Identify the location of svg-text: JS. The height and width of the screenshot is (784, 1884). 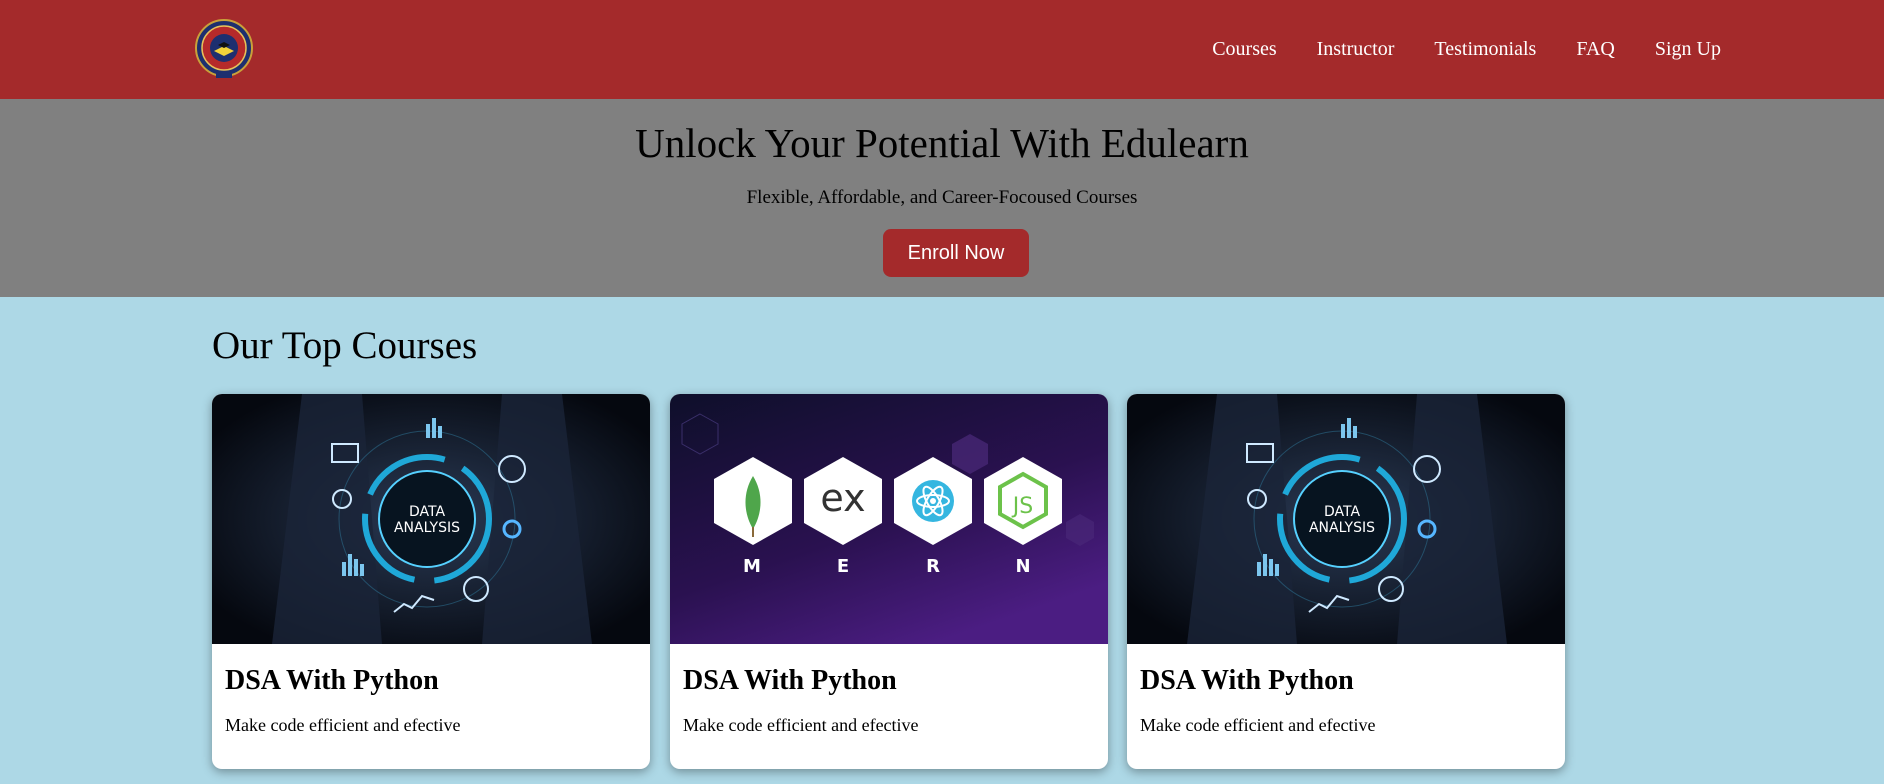
(1022, 506).